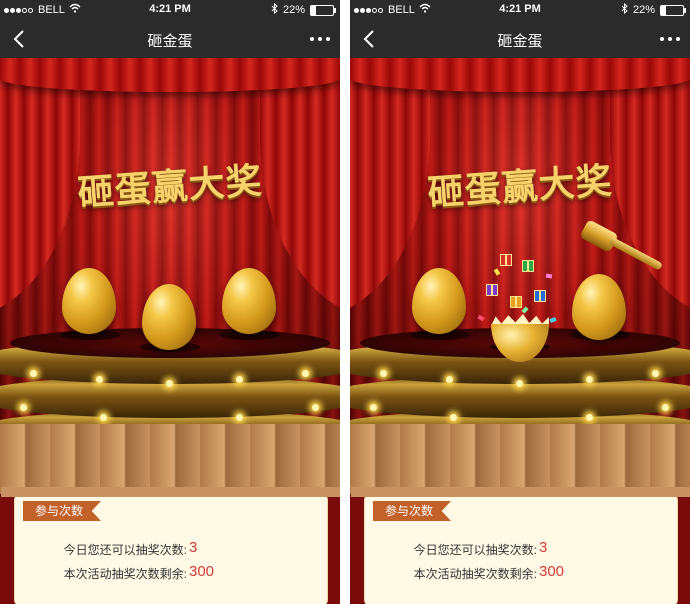 The height and width of the screenshot is (604, 690). I want to click on confetti, so click(549, 276).